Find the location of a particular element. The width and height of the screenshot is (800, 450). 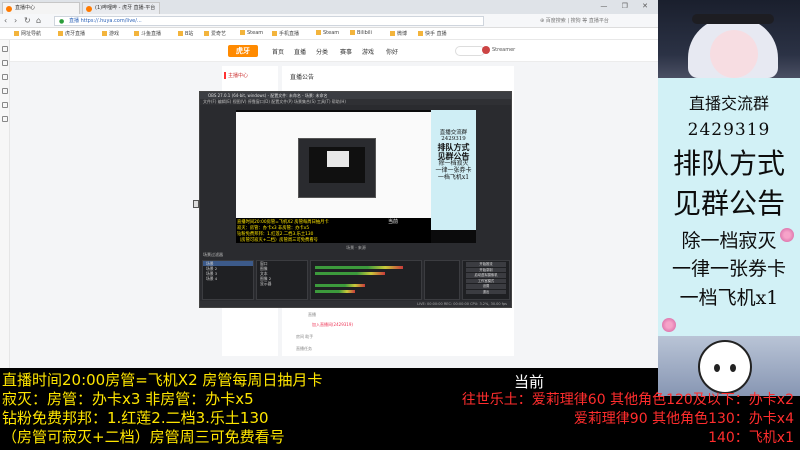

nav-live: 直播 is located at coordinates (300, 51).